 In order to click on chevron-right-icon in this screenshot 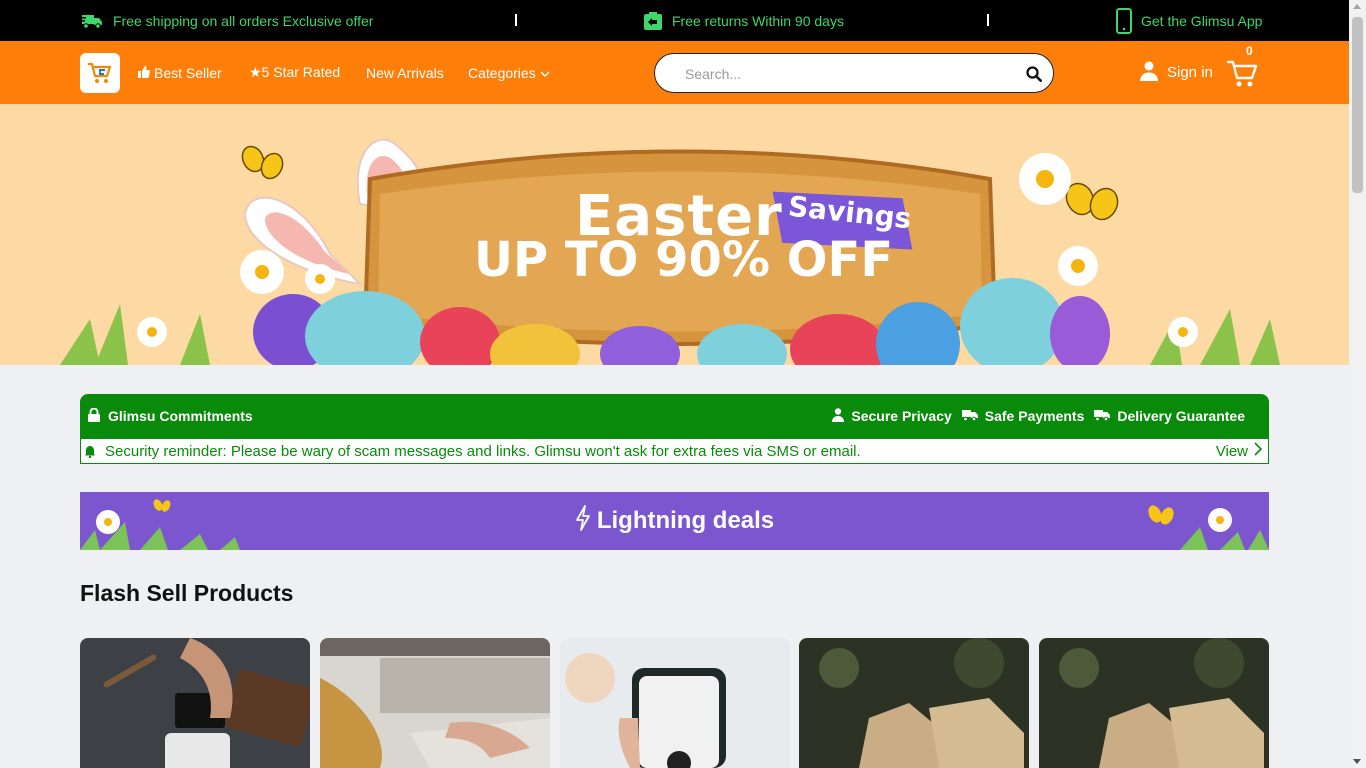, I will do `click(1258, 451)`.